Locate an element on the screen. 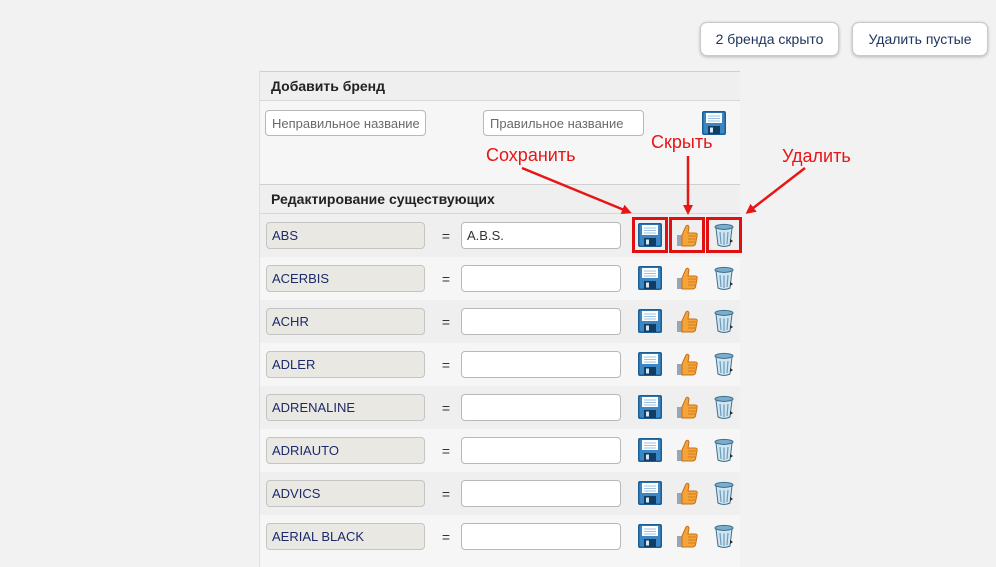 The image size is (996, 567). brand-name-field: ABS is located at coordinates (345, 235).